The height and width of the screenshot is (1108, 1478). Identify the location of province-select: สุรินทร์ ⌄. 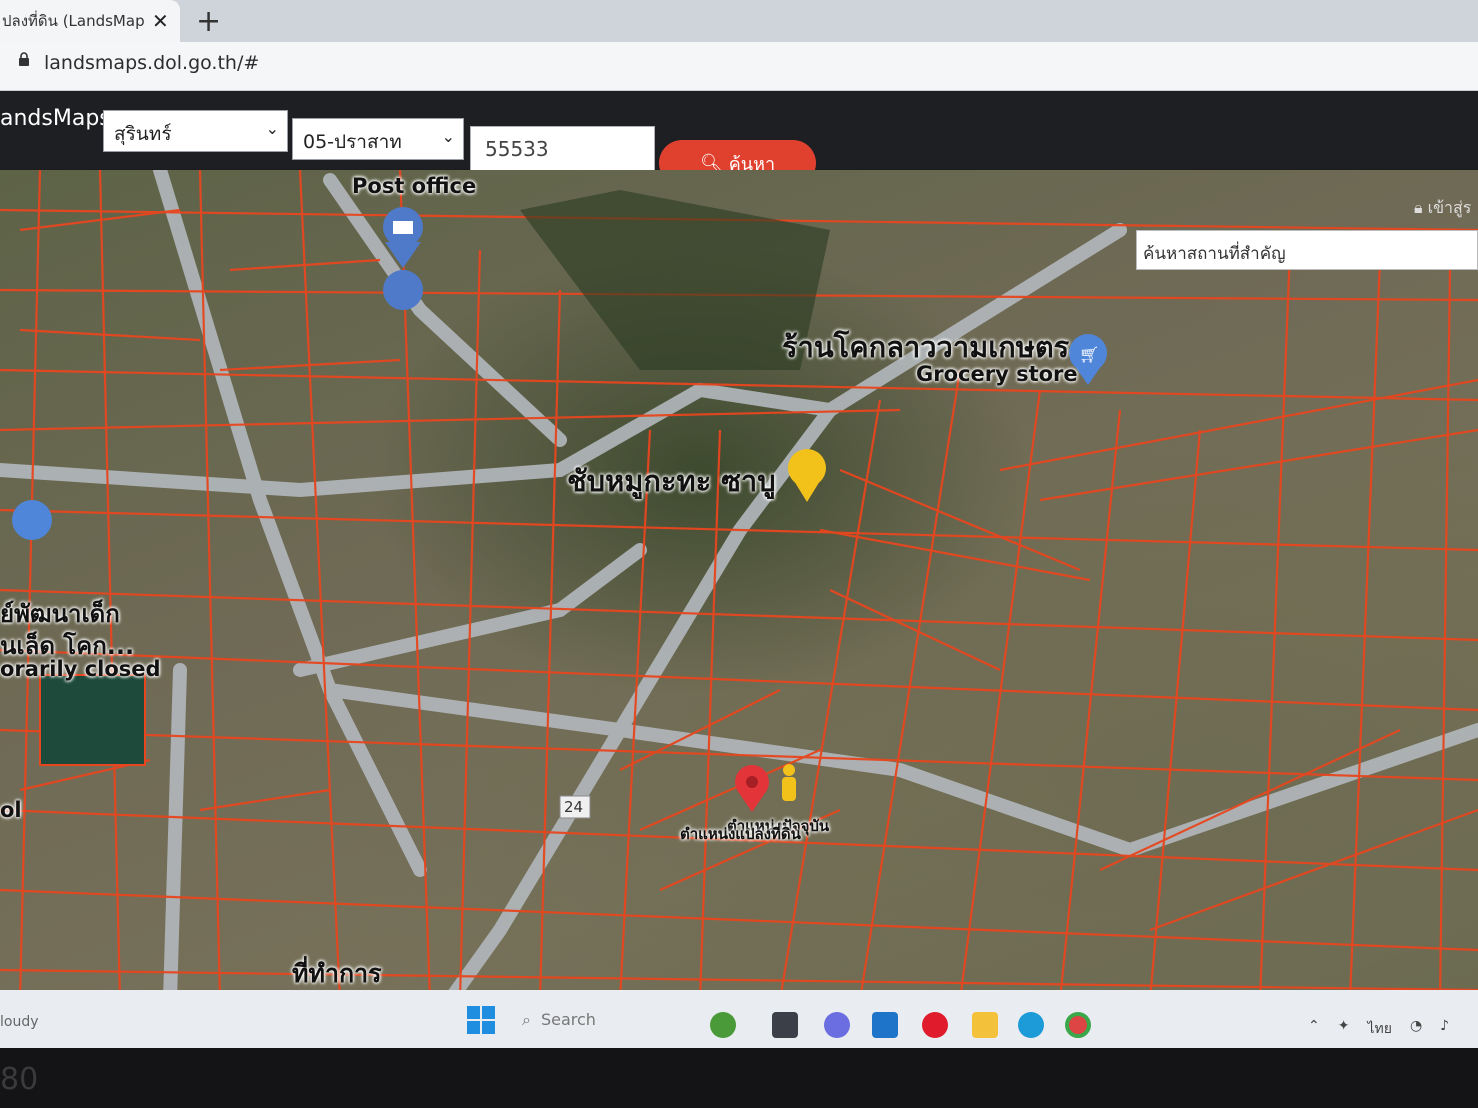
(195, 131).